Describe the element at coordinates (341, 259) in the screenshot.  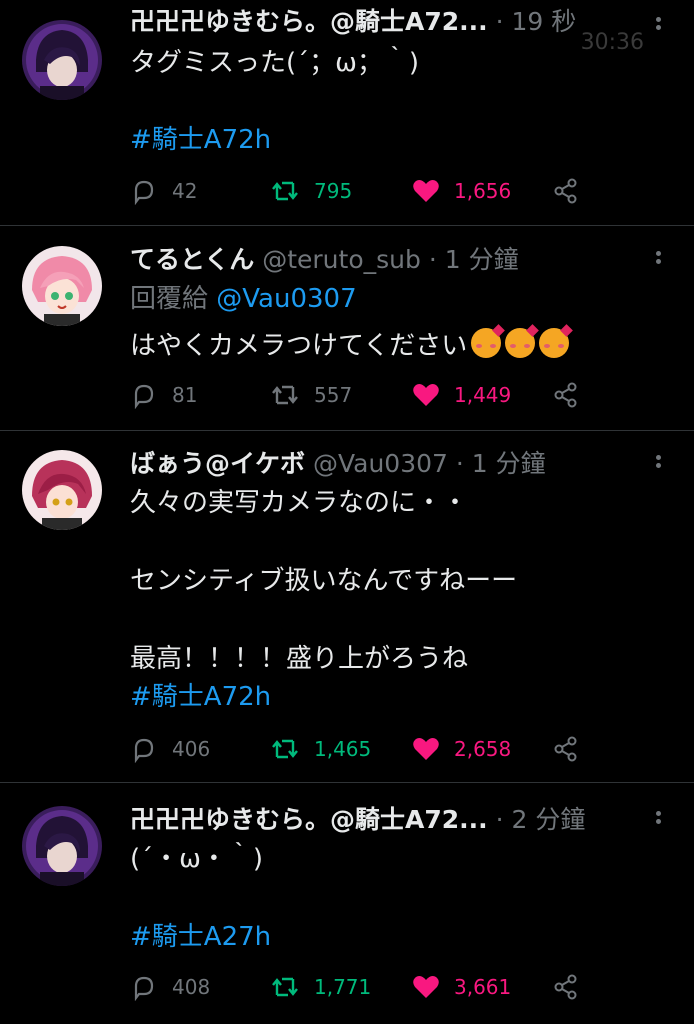
I see `handle: @teruto_sub` at that location.